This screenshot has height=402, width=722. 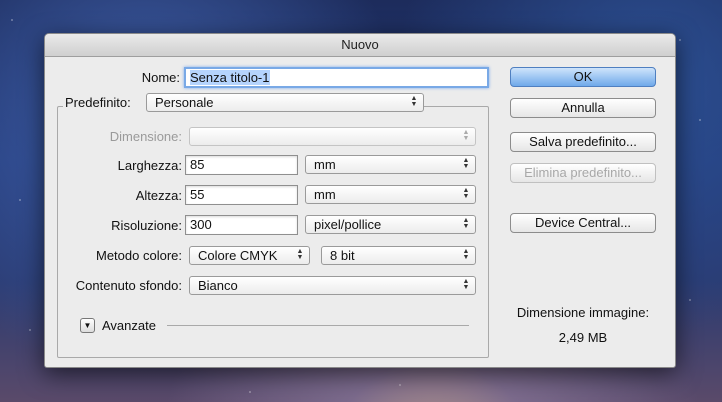 I want to click on name-label: Nome:, so click(x=160, y=77).